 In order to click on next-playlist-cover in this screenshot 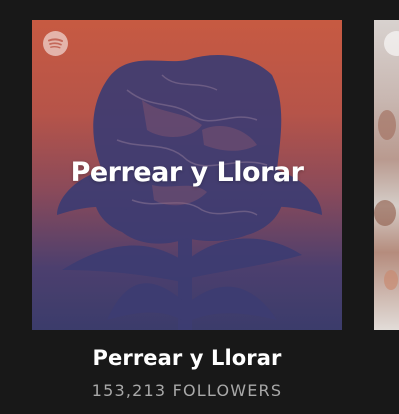, I will do `click(386, 175)`.